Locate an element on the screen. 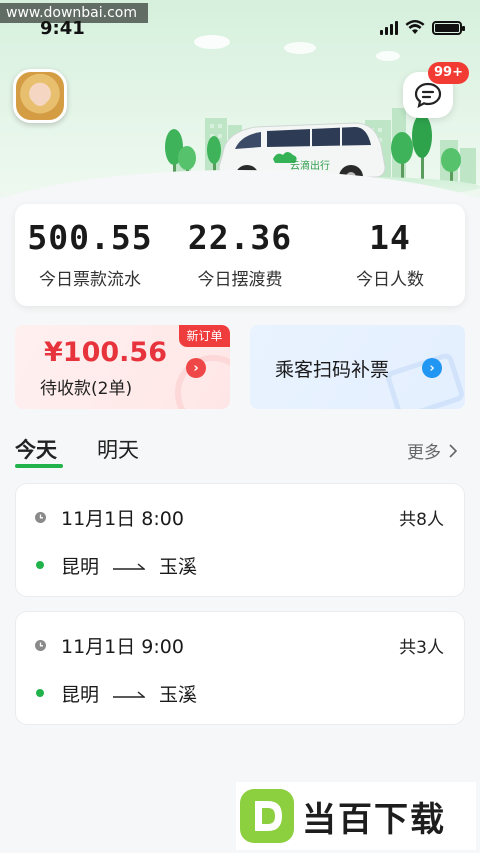  wifi-icon is located at coordinates (415, 27).